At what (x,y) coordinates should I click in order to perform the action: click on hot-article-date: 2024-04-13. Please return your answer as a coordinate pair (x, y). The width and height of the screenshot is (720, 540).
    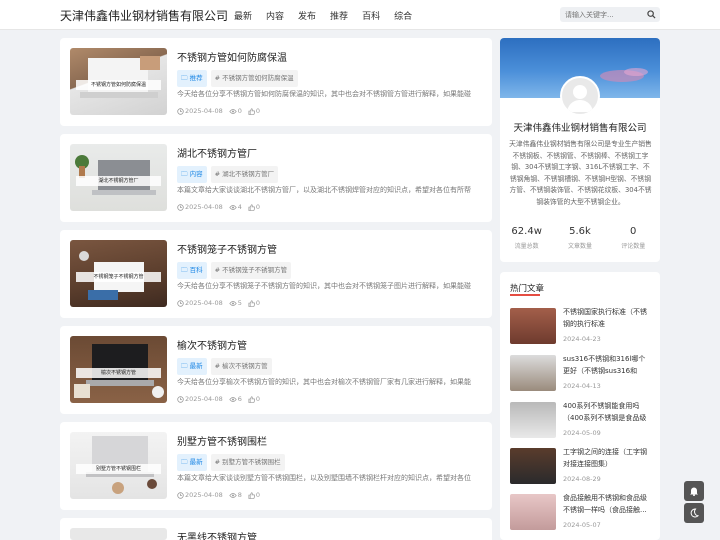
    Looking at the image, I should click on (582, 386).